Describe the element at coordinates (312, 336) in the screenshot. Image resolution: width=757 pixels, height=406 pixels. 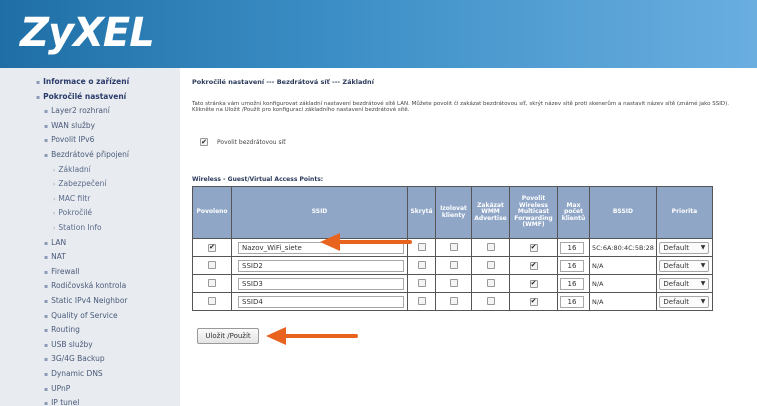
I see `annotation-arrow-save` at that location.